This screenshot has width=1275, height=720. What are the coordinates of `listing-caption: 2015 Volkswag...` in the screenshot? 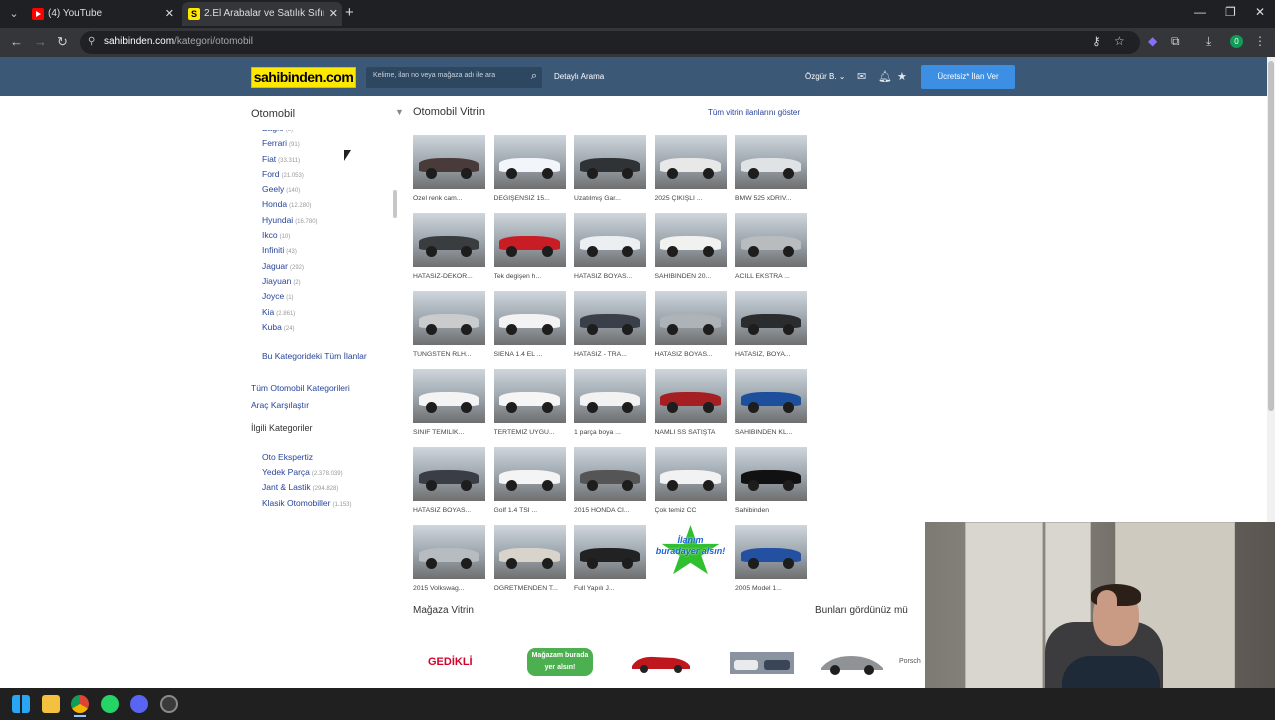 It's located at (452, 588).